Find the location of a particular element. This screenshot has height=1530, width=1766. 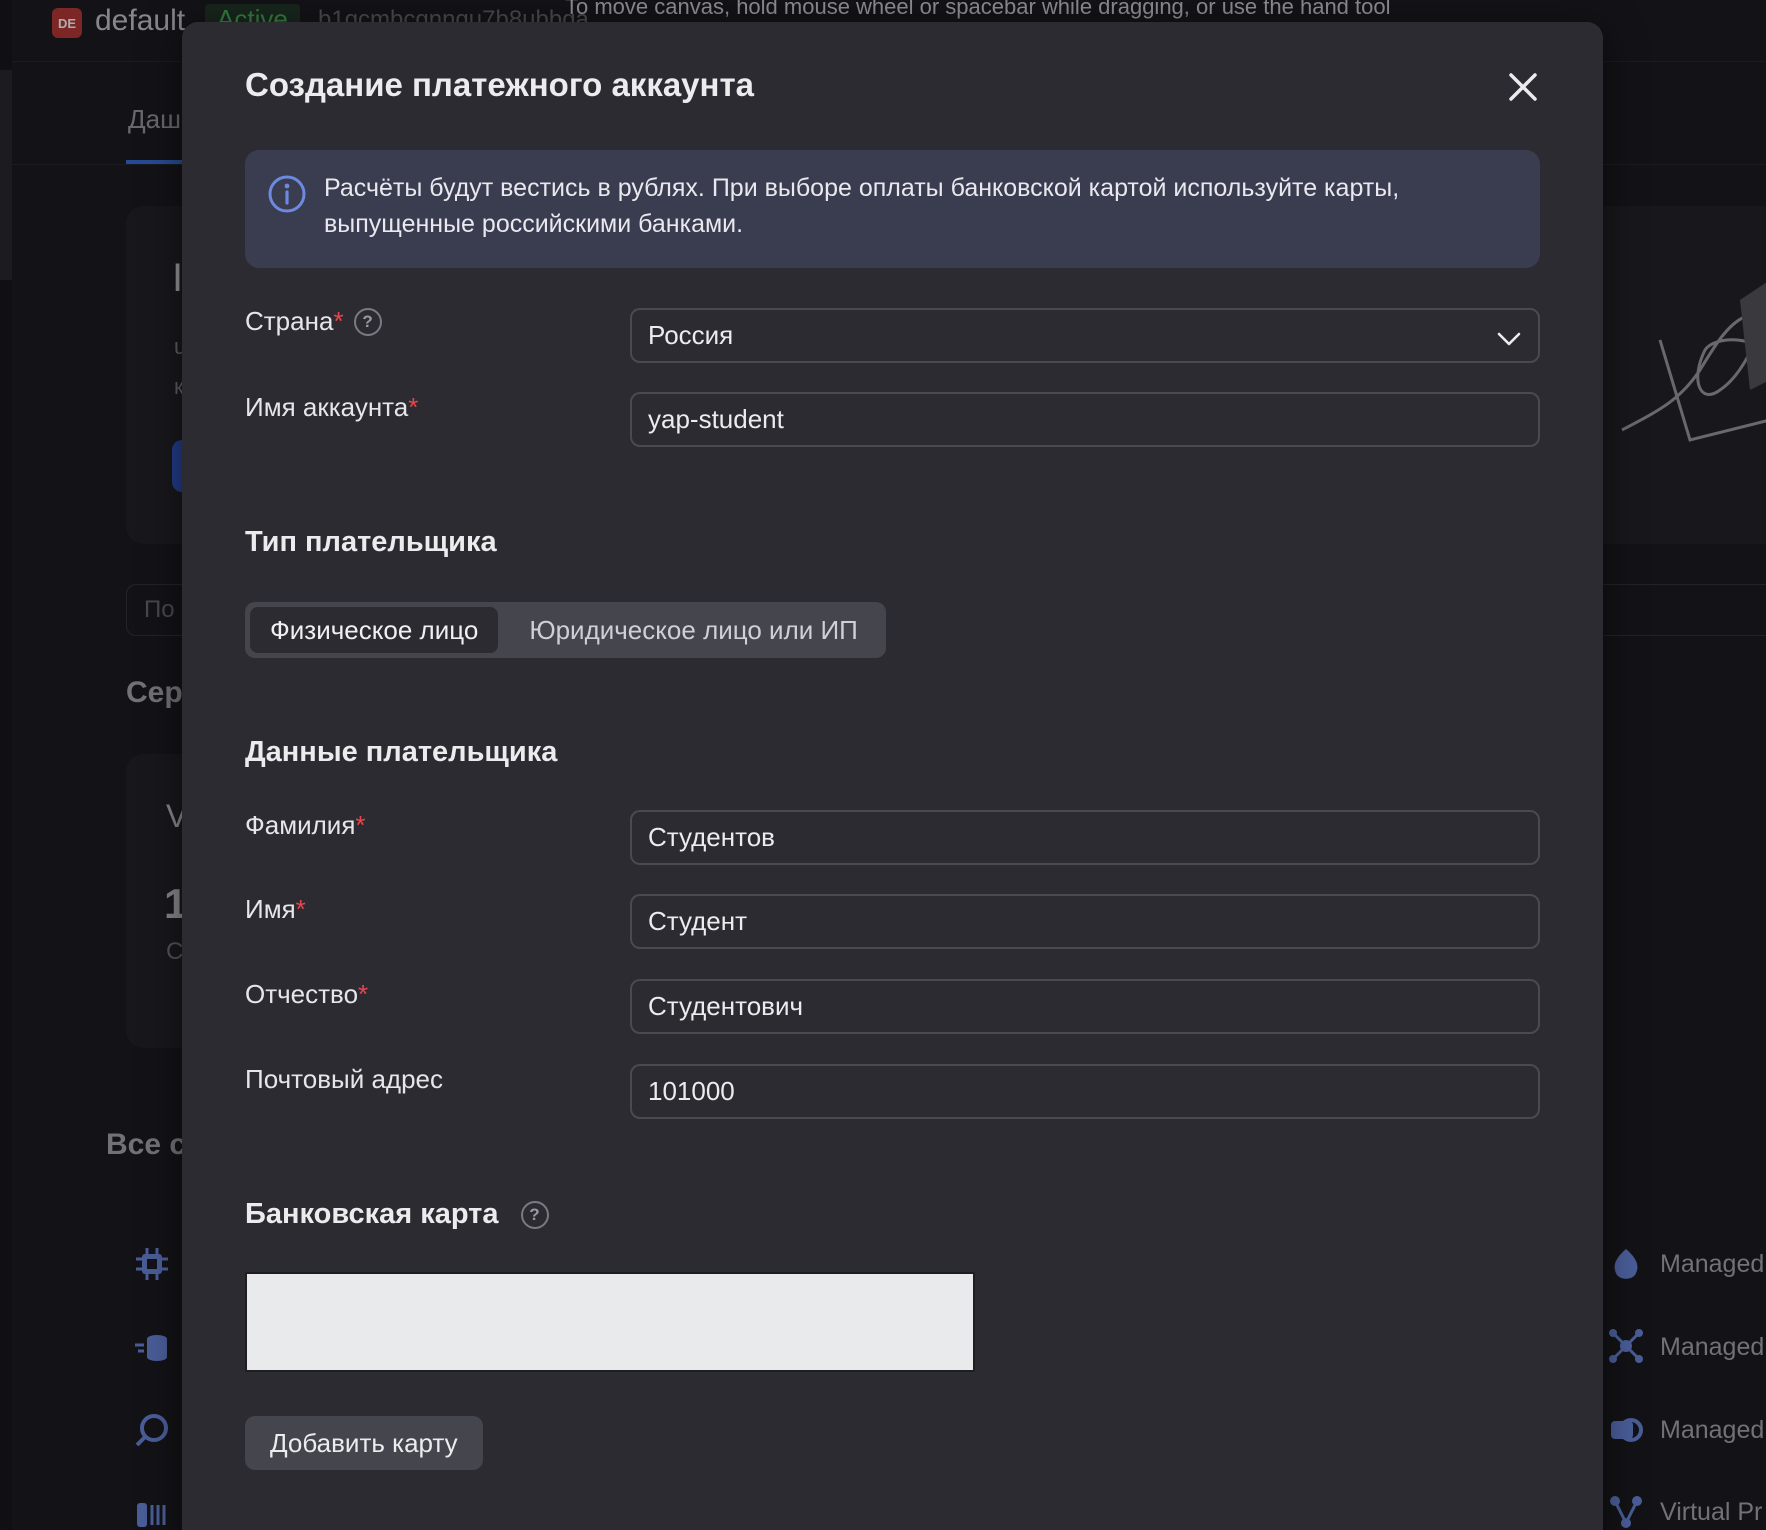

first-name-label-text: Имя is located at coordinates (270, 909).